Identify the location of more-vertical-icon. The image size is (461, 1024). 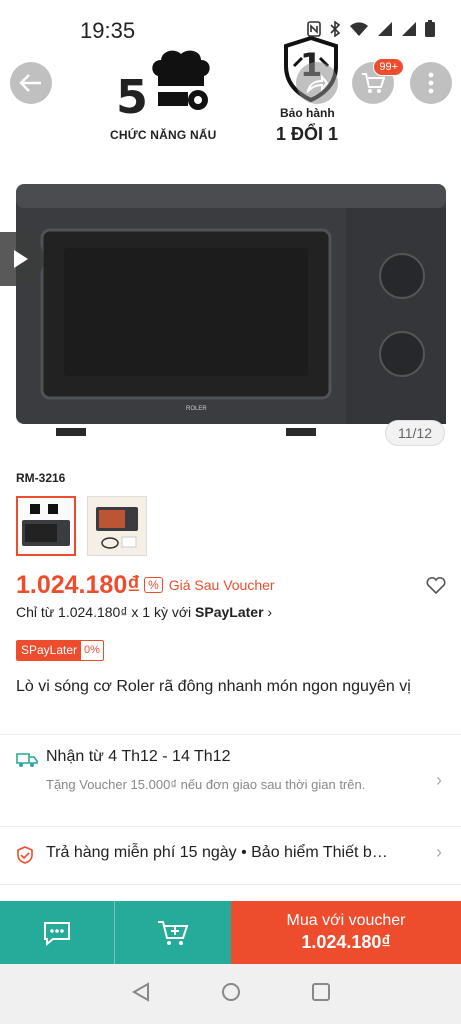
(431, 83).